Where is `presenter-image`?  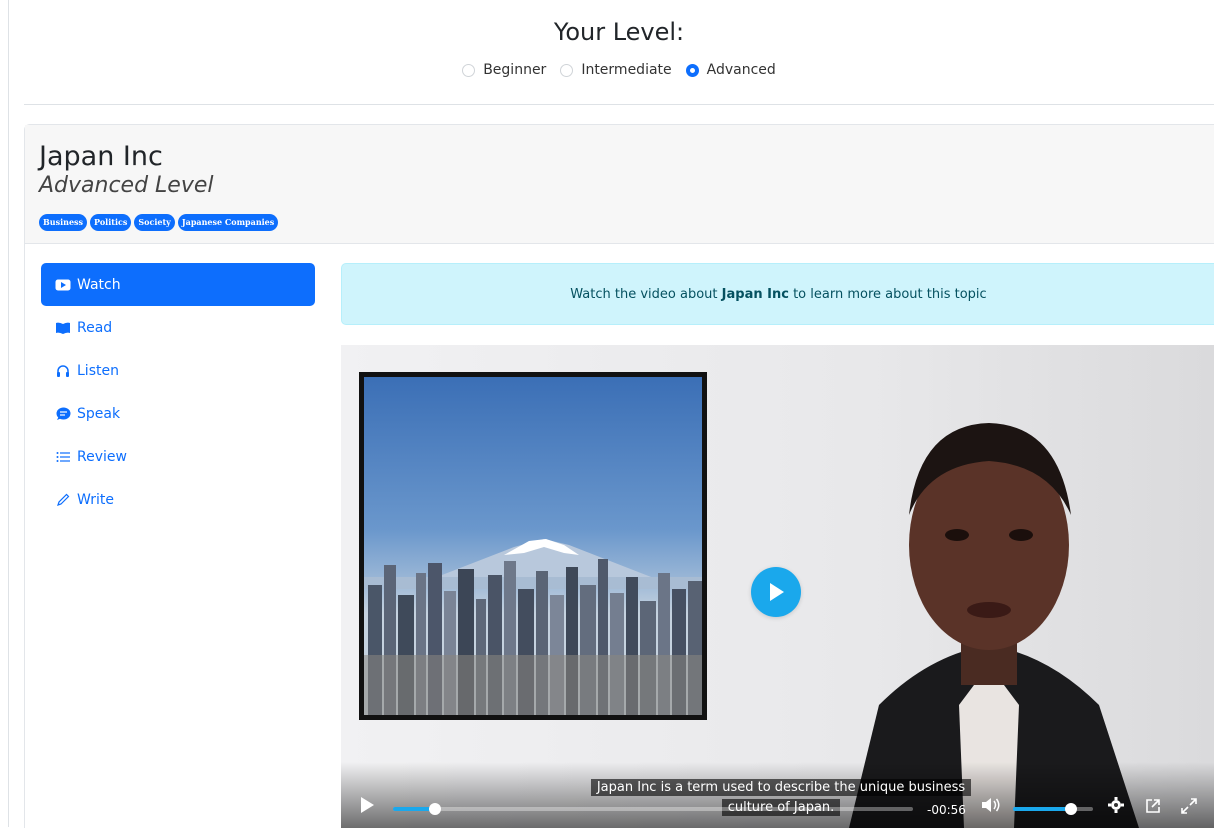
presenter-image is located at coordinates (994, 625).